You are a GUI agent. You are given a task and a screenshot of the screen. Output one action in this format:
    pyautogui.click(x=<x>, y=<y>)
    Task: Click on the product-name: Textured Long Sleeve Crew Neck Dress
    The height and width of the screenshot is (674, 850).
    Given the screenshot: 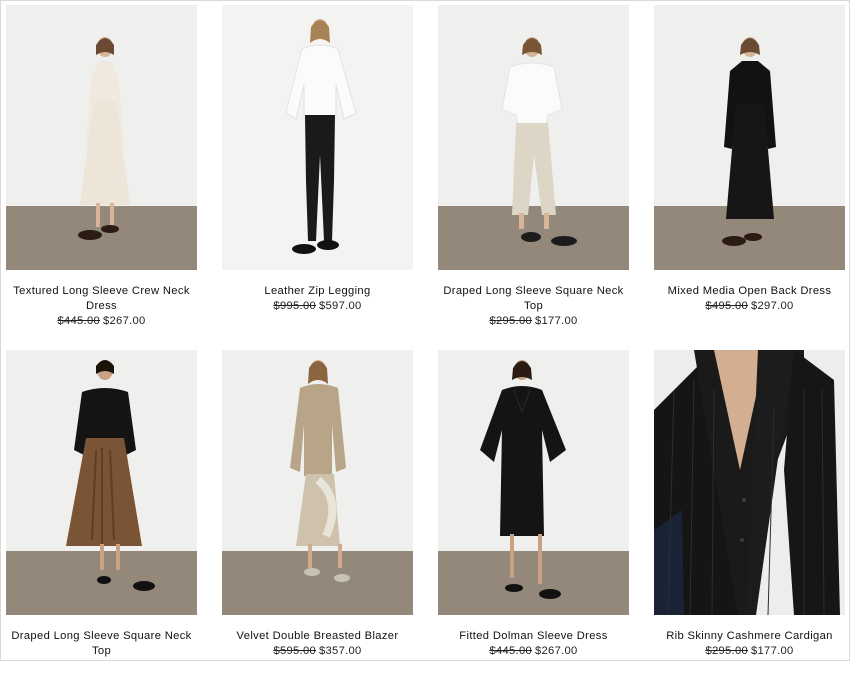 What is the action you would take?
    pyautogui.click(x=101, y=299)
    